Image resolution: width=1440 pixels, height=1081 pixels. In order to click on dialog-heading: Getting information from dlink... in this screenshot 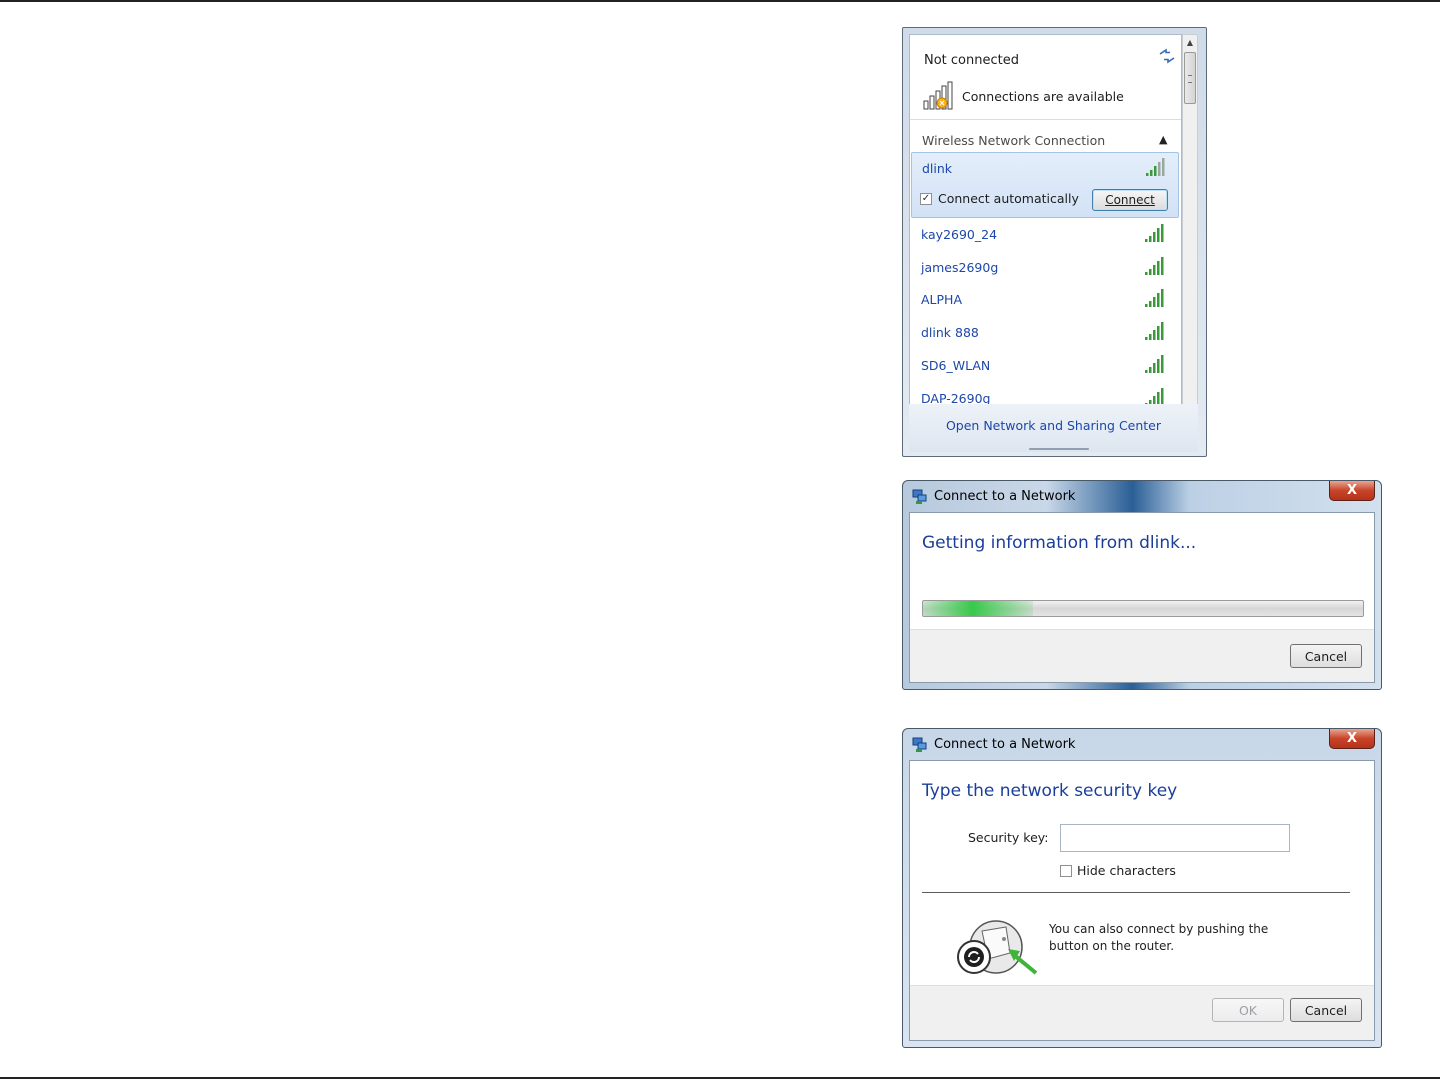, I will do `click(1059, 543)`.